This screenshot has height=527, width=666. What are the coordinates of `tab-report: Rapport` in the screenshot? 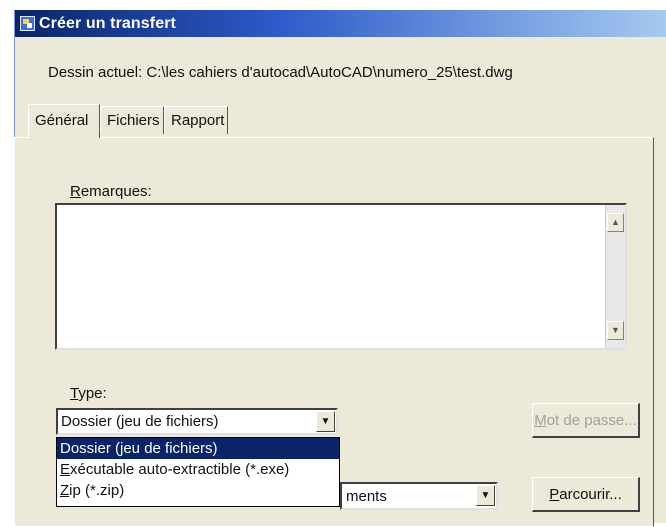 It's located at (196, 120).